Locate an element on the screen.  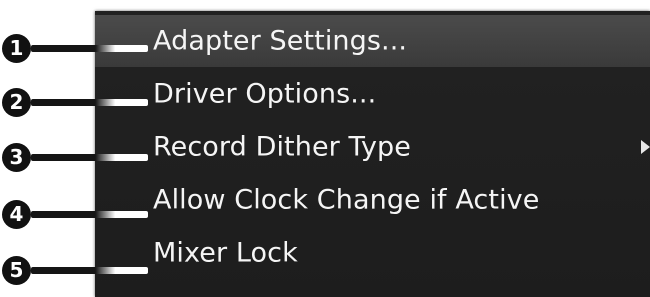
submenu-arrow-icon is located at coordinates (645, 147).